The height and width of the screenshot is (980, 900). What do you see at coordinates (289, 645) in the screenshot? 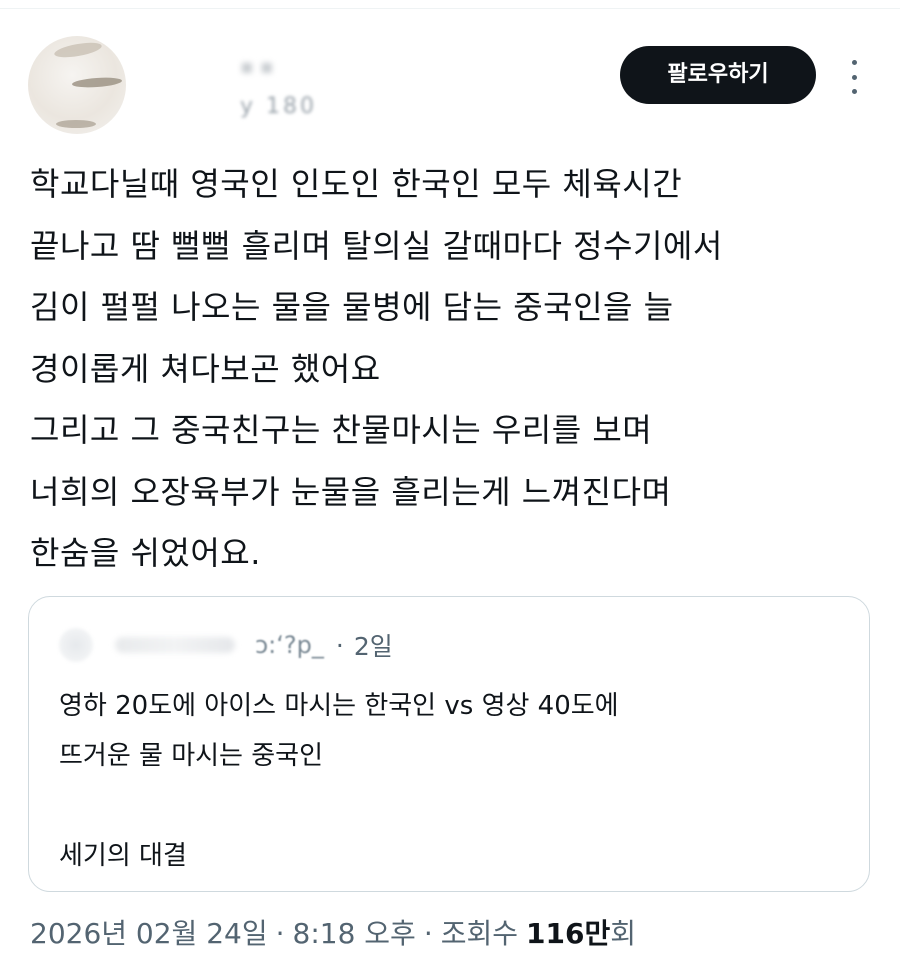
I see `quoted-author-handle: ɔ:ʻ?p_` at bounding box center [289, 645].